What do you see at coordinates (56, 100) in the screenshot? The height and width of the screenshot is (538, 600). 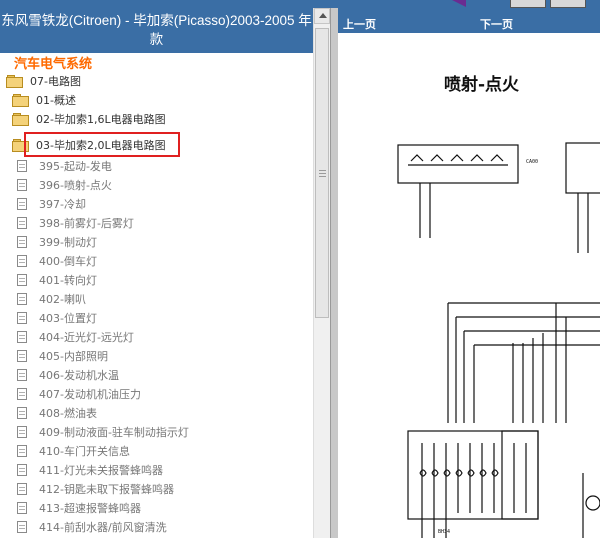 I see `tree-label: 01-概述` at bounding box center [56, 100].